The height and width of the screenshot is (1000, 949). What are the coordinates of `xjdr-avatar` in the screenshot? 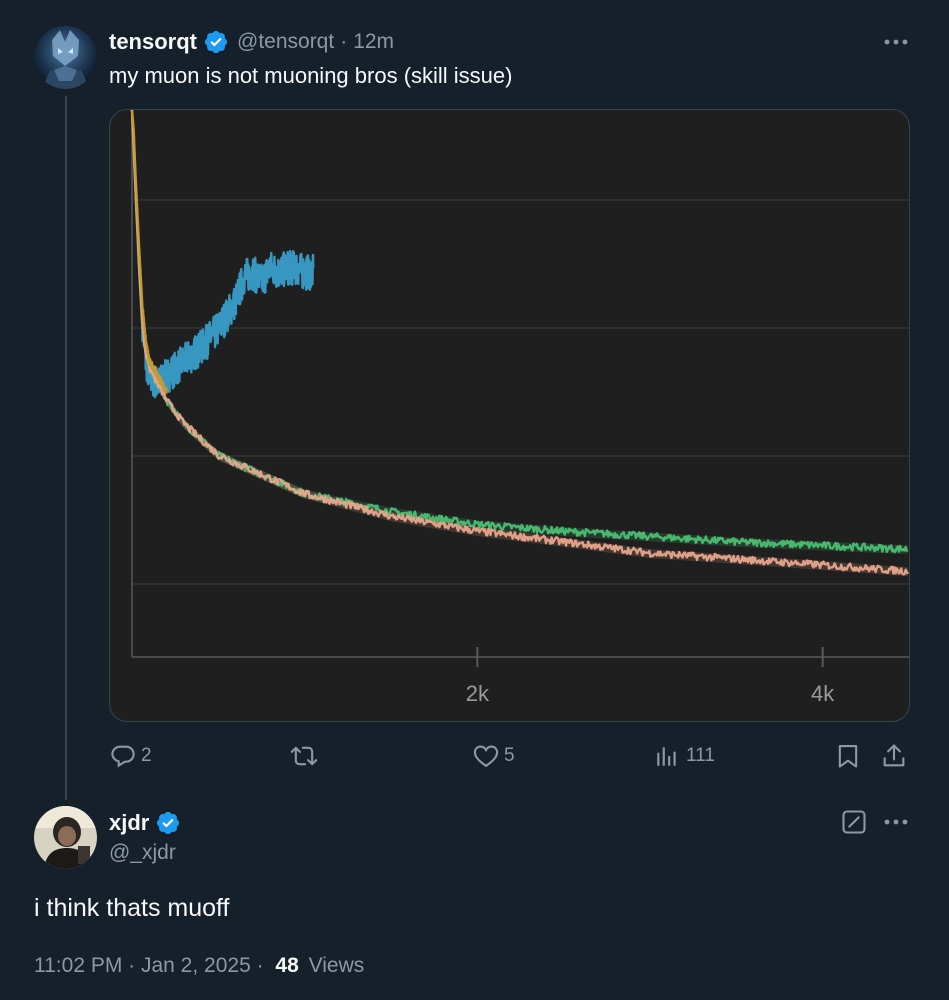 It's located at (65, 837).